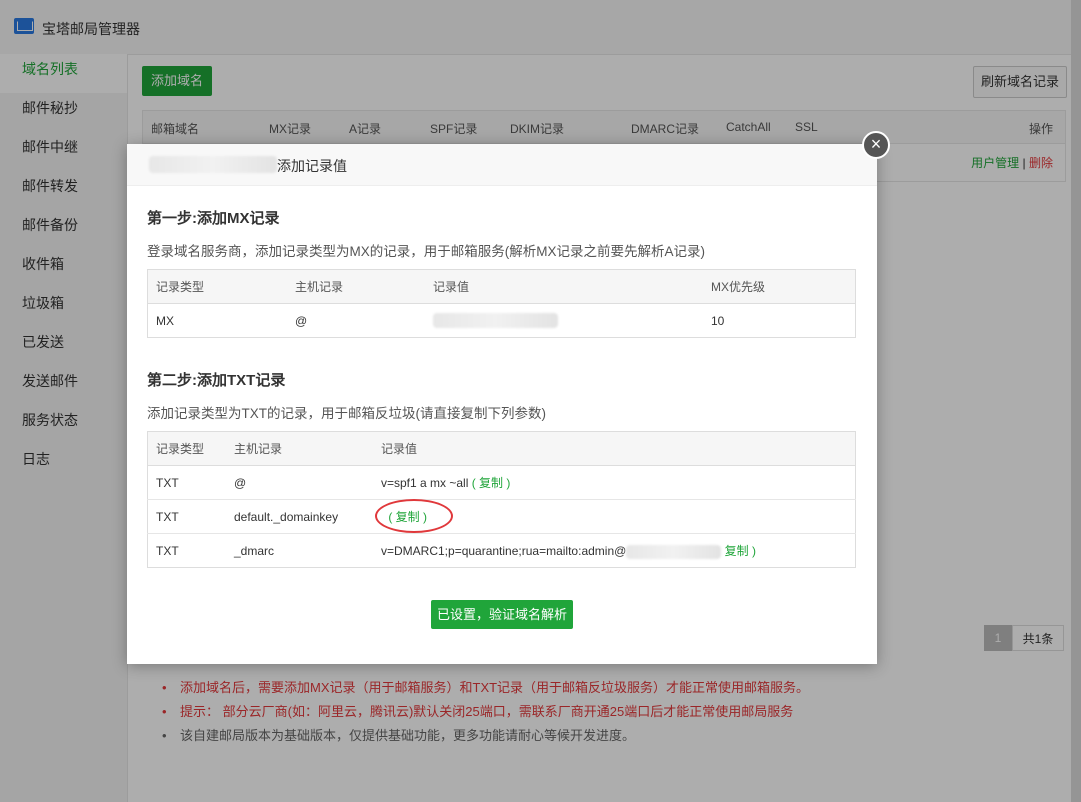  I want to click on th-mx-priority: MX优先级, so click(779, 286).